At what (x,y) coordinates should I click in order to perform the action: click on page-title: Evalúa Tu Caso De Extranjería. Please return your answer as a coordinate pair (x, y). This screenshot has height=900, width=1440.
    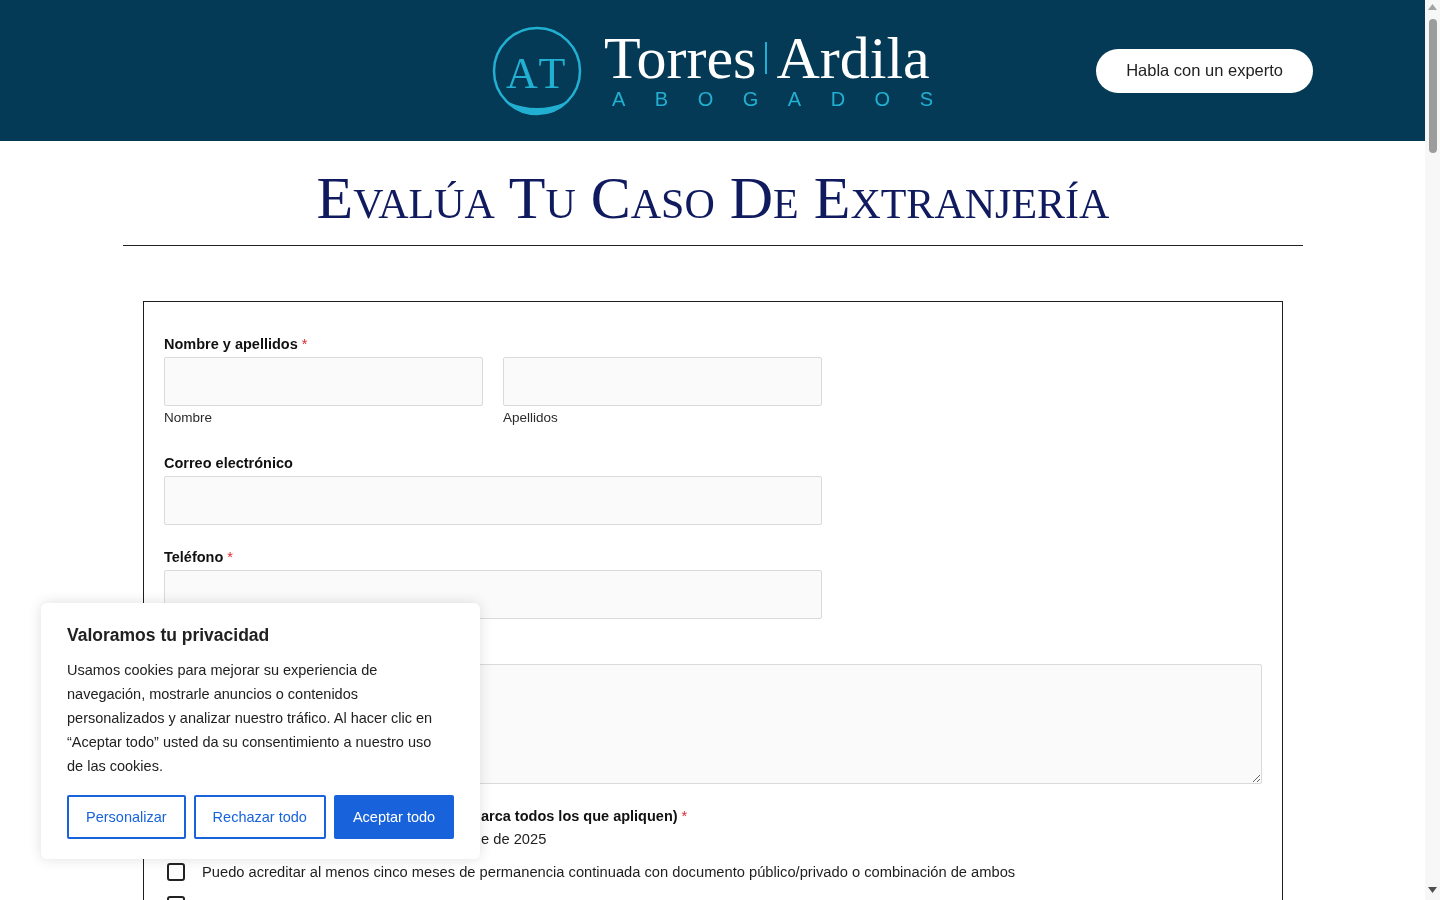
    Looking at the image, I should click on (713, 198).